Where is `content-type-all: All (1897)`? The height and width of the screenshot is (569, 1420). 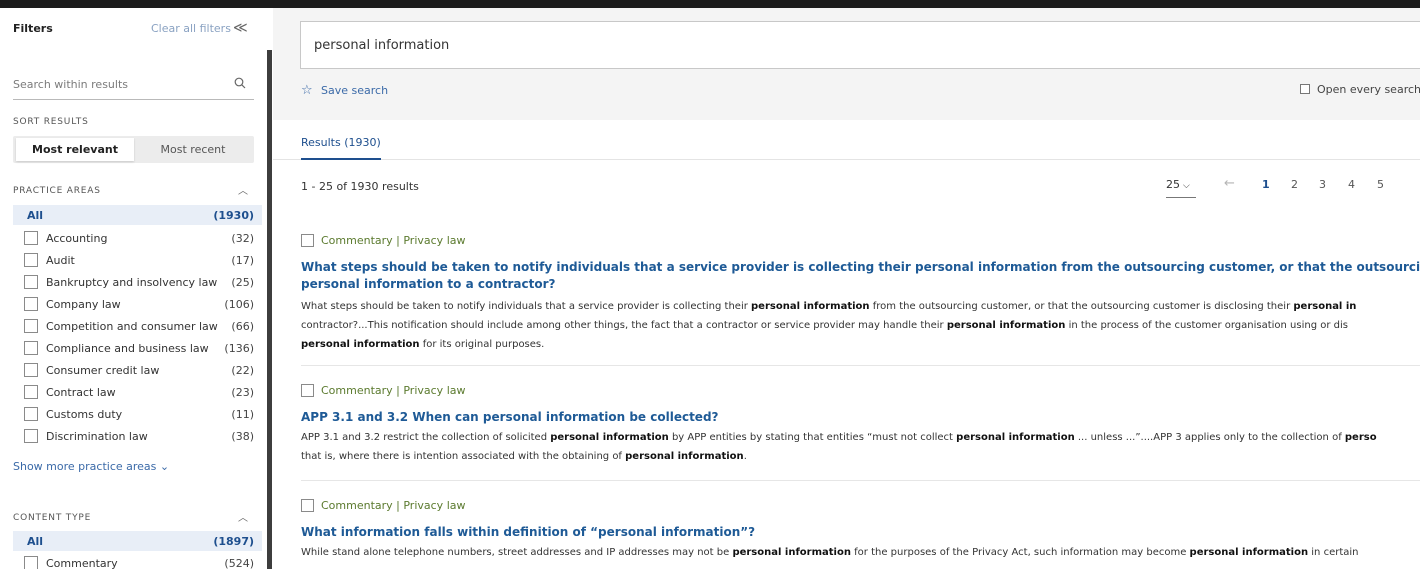 content-type-all: All (1897) is located at coordinates (137, 541).